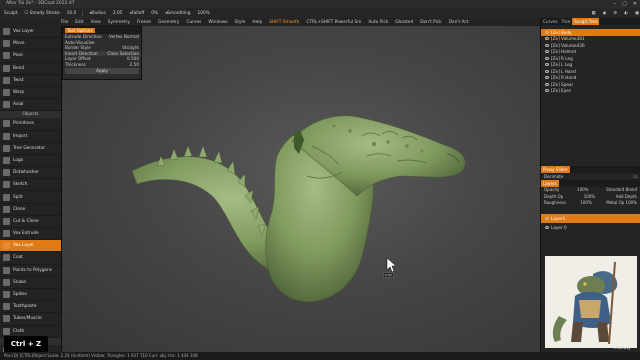  I want to click on layer-item: Layer 0, so click(590, 227).